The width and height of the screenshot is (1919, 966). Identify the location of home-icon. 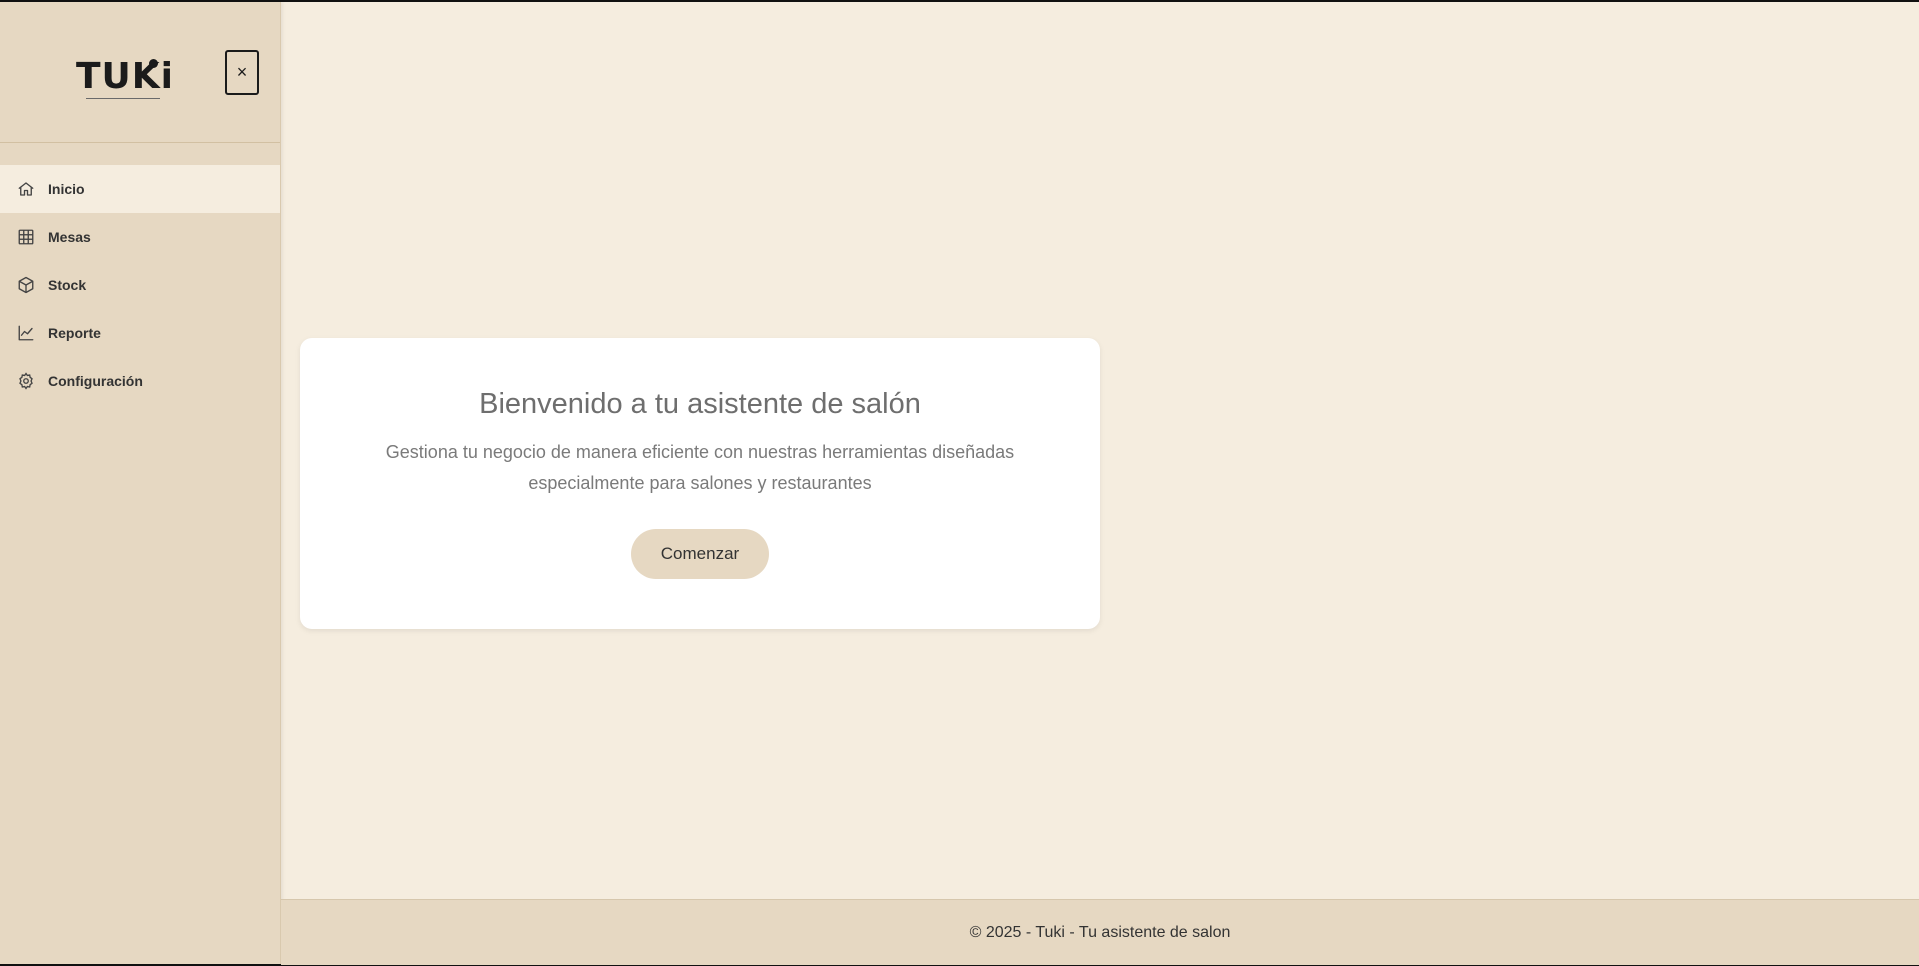
(26, 189).